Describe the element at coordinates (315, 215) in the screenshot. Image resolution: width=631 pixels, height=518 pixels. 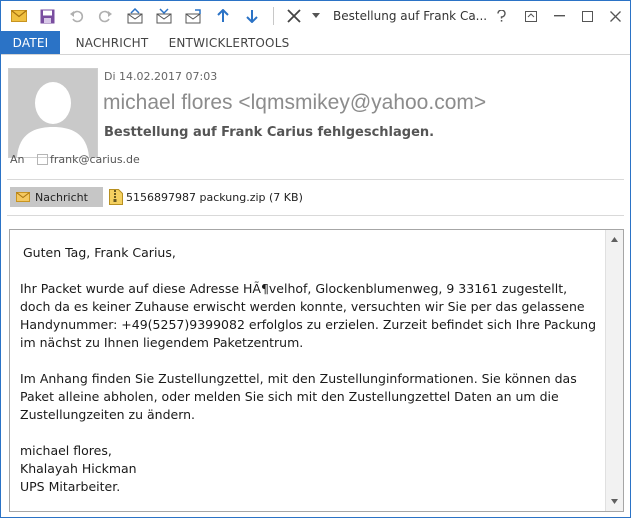
I see `attachment-divider` at that location.